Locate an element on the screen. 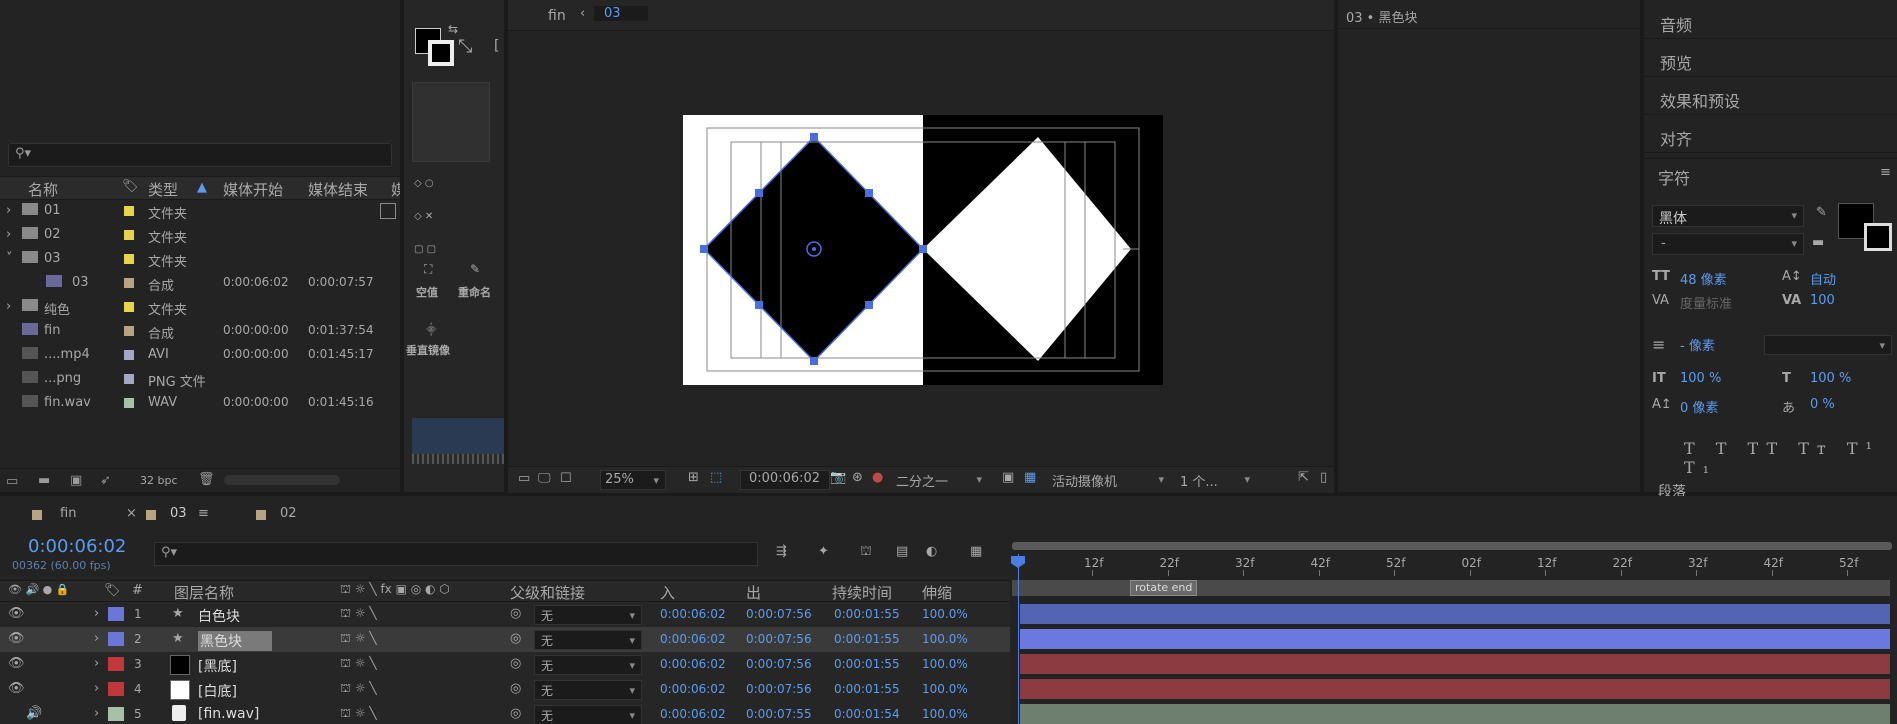 Image resolution: width=1897 pixels, height=724 pixels. comp-flowchart-icon: ⇶ is located at coordinates (781, 551).